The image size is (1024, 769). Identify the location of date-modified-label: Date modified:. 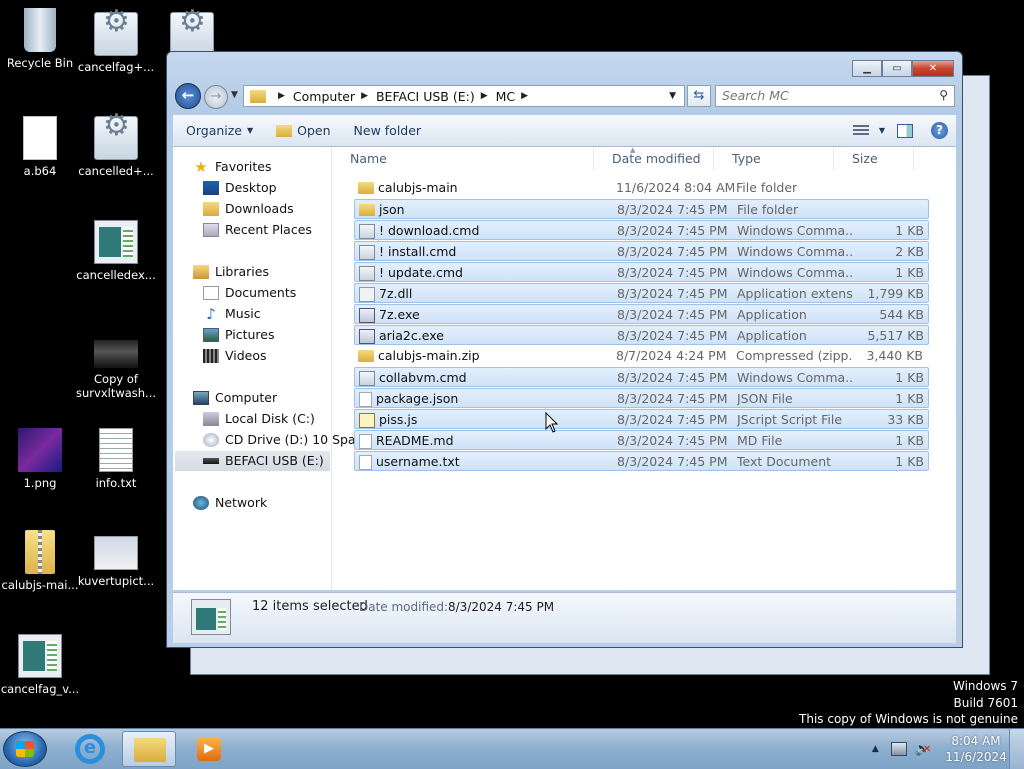
(404, 607).